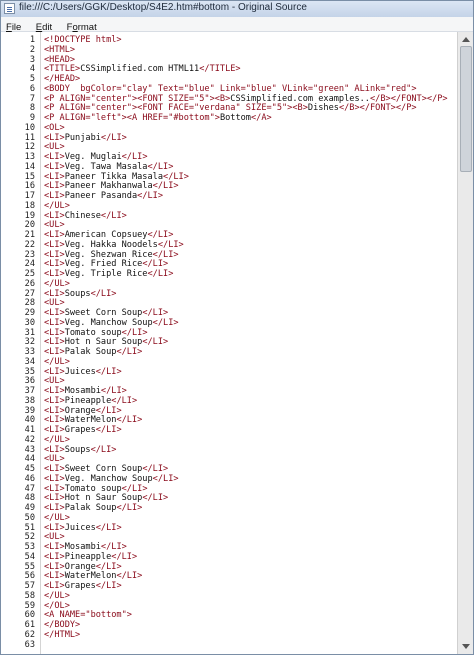 Image resolution: width=474 pixels, height=655 pixels. What do you see at coordinates (237, 25) in the screenshot?
I see `menu-bar: File Edit Format` at bounding box center [237, 25].